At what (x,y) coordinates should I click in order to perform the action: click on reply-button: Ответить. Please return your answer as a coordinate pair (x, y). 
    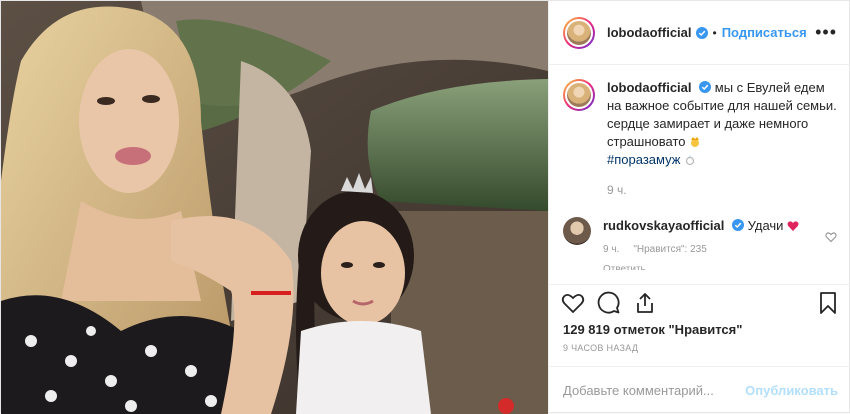
    Looking at the image, I should click on (710, 265).